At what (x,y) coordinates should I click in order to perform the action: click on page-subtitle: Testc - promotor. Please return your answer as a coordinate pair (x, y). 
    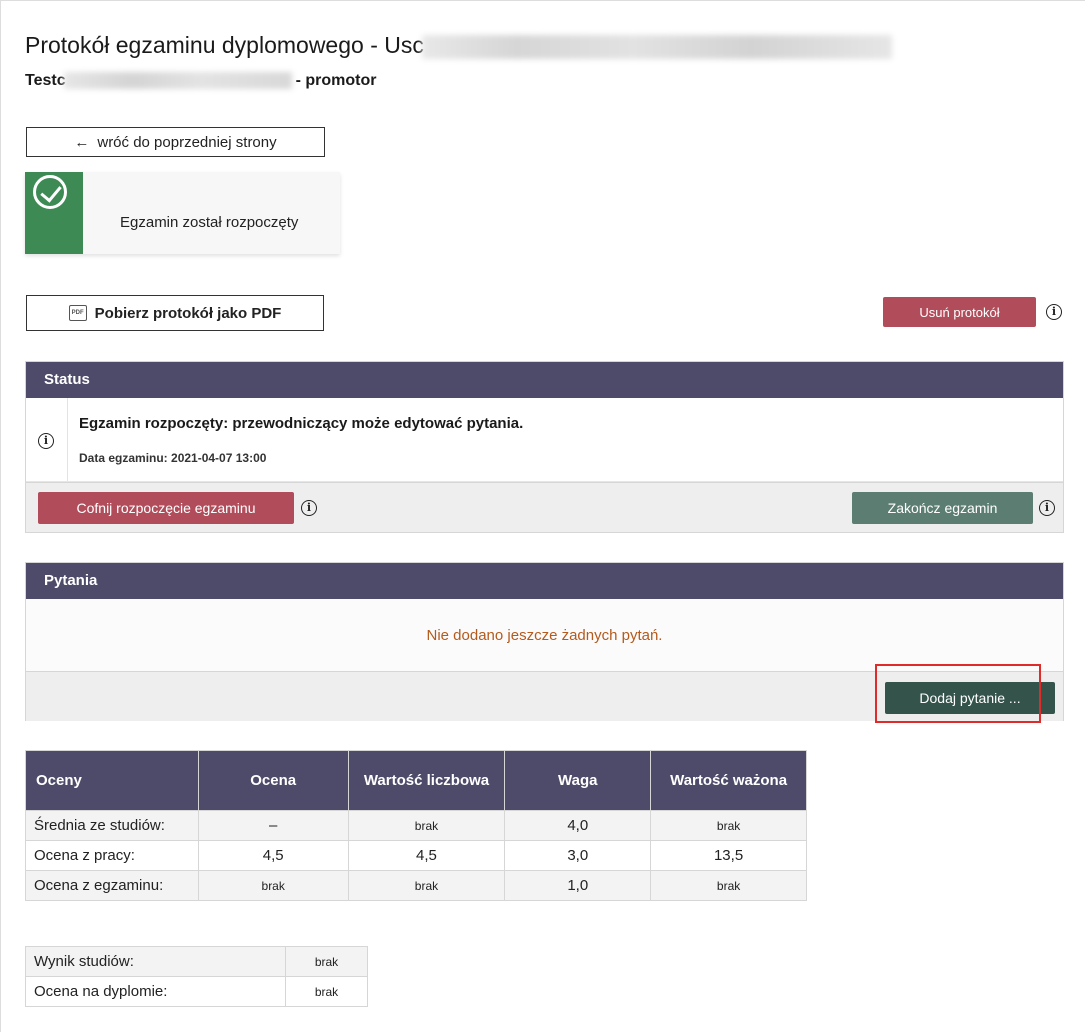
    Looking at the image, I should click on (200, 81).